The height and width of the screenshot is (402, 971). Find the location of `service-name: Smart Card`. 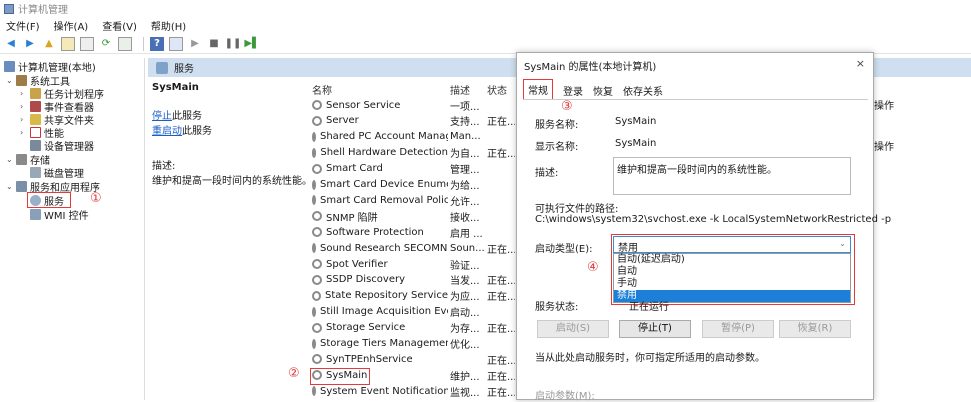

service-name: Smart Card is located at coordinates (354, 169).